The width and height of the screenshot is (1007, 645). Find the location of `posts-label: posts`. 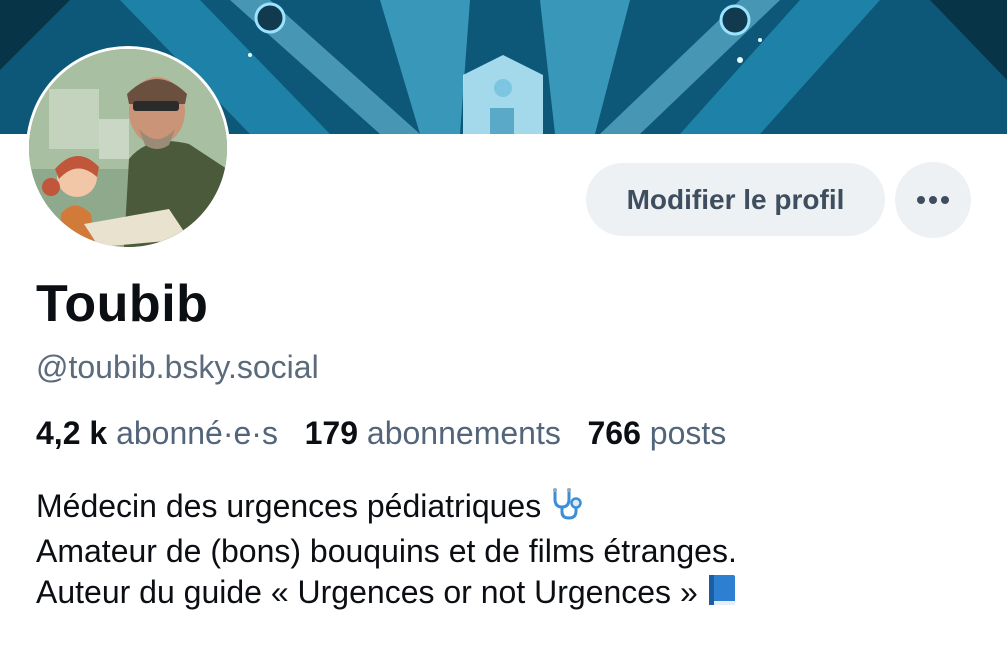

posts-label: posts is located at coordinates (688, 433).